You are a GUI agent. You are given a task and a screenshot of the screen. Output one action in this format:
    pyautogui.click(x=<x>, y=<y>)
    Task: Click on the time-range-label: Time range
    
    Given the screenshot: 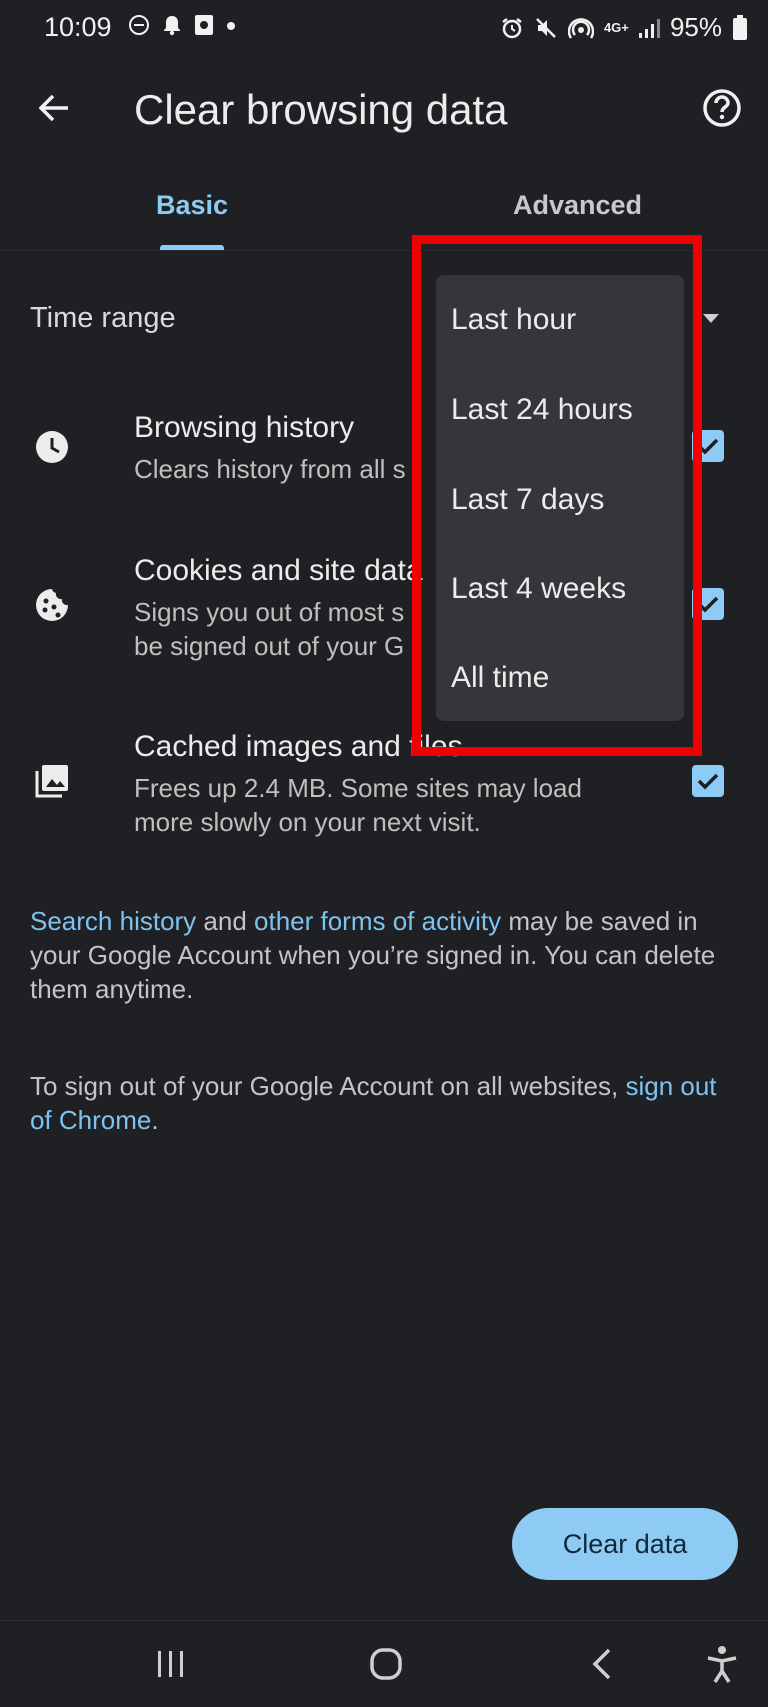 What is the action you would take?
    pyautogui.click(x=103, y=318)
    